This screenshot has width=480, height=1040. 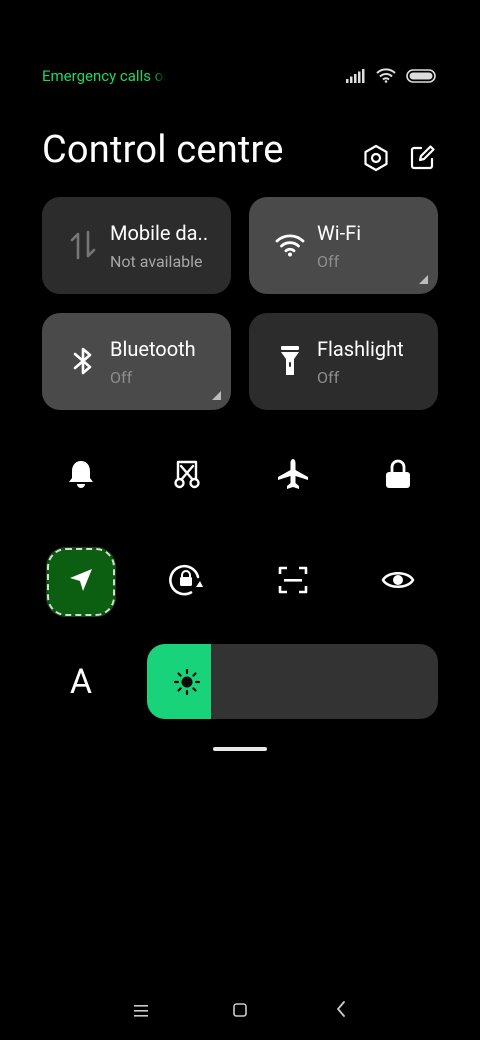 I want to click on toggle-scanner, so click(x=293, y=582).